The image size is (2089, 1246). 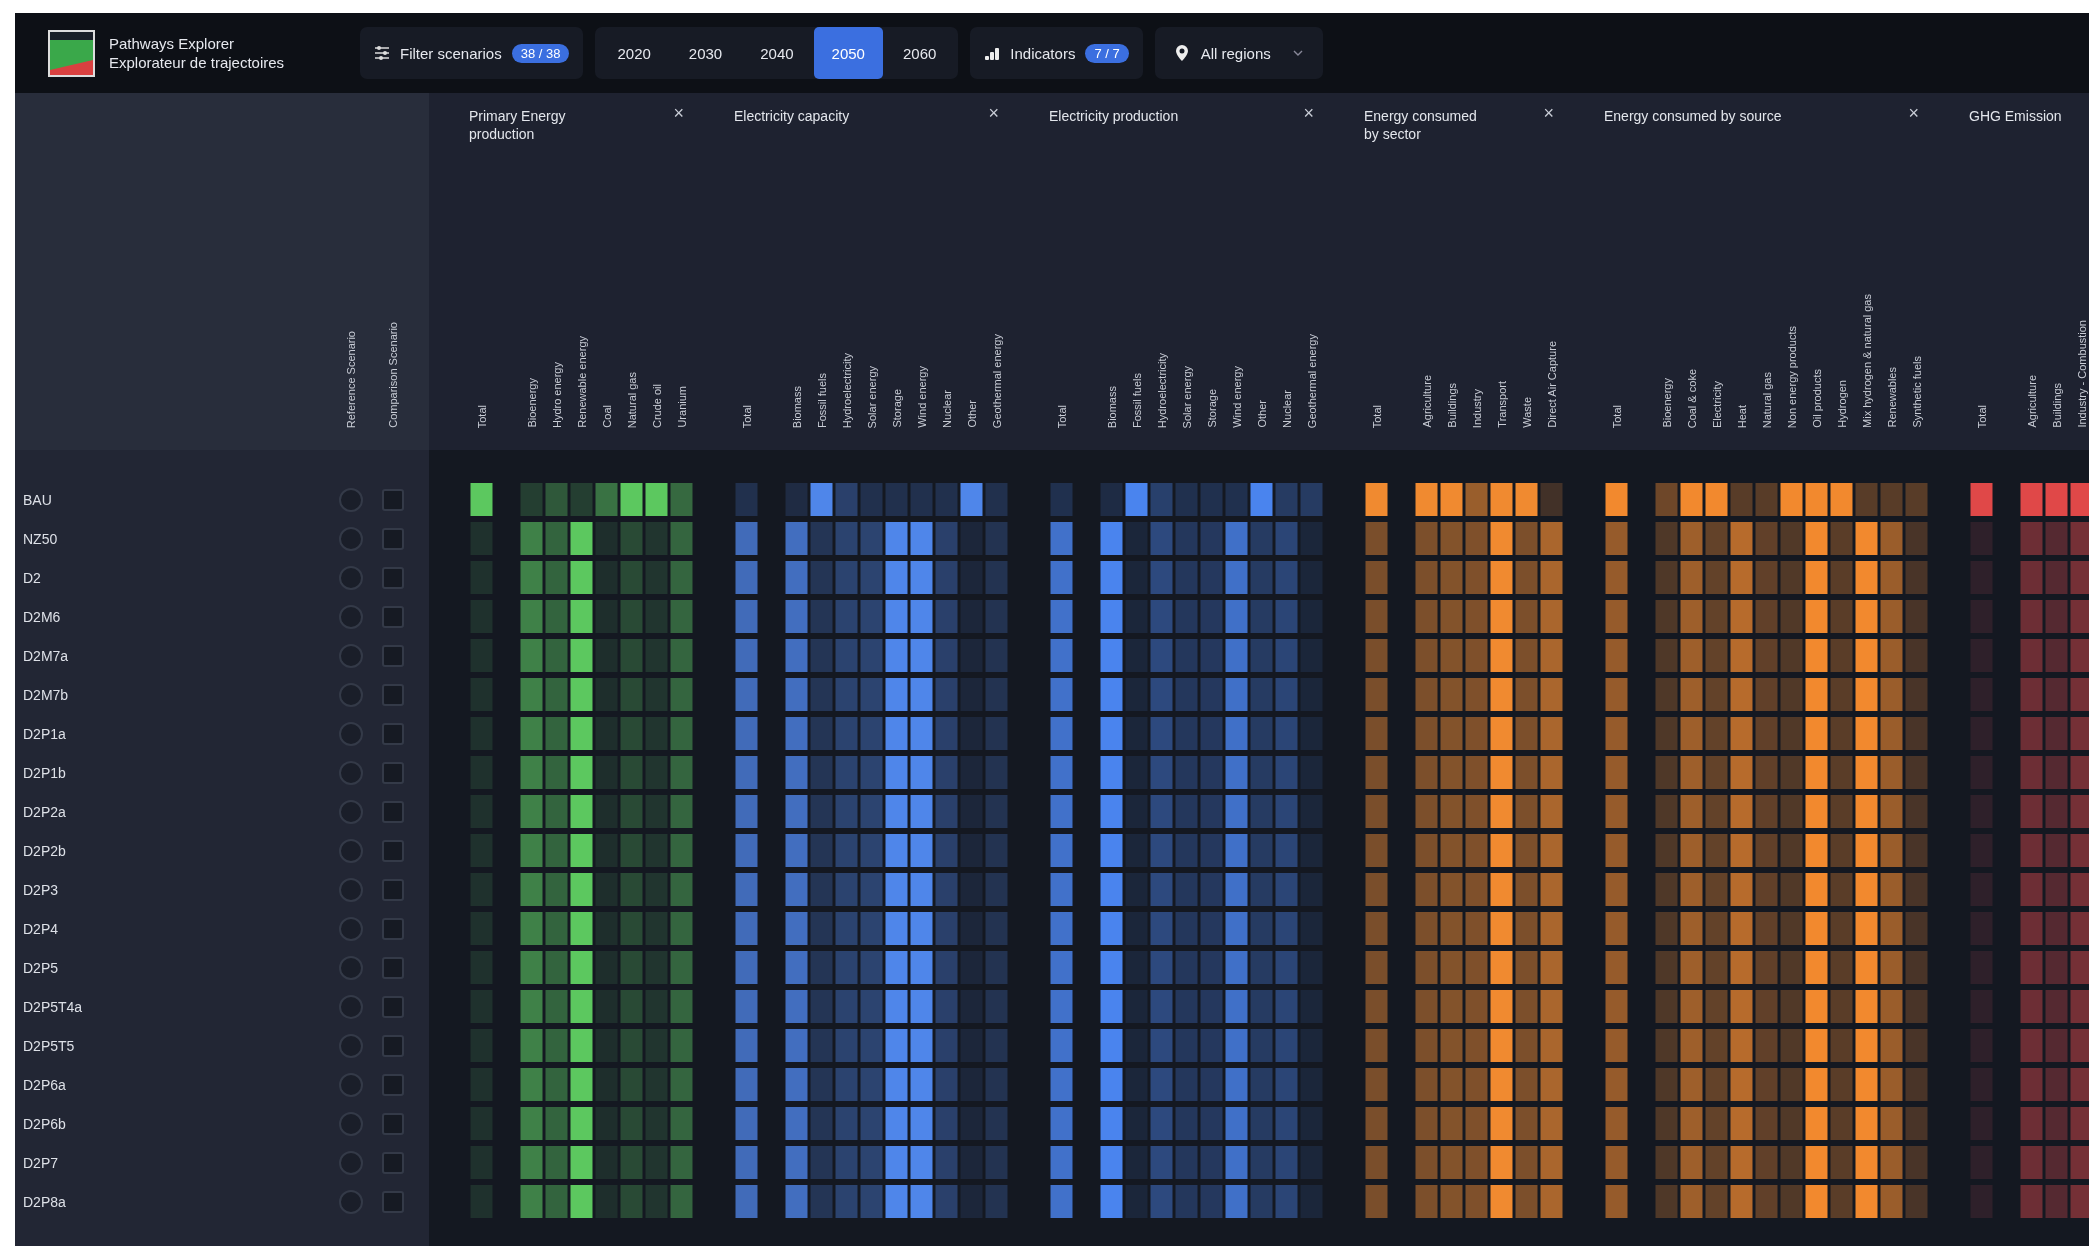 I want to click on column-label: Synthetic fuels, so click(x=1916, y=392).